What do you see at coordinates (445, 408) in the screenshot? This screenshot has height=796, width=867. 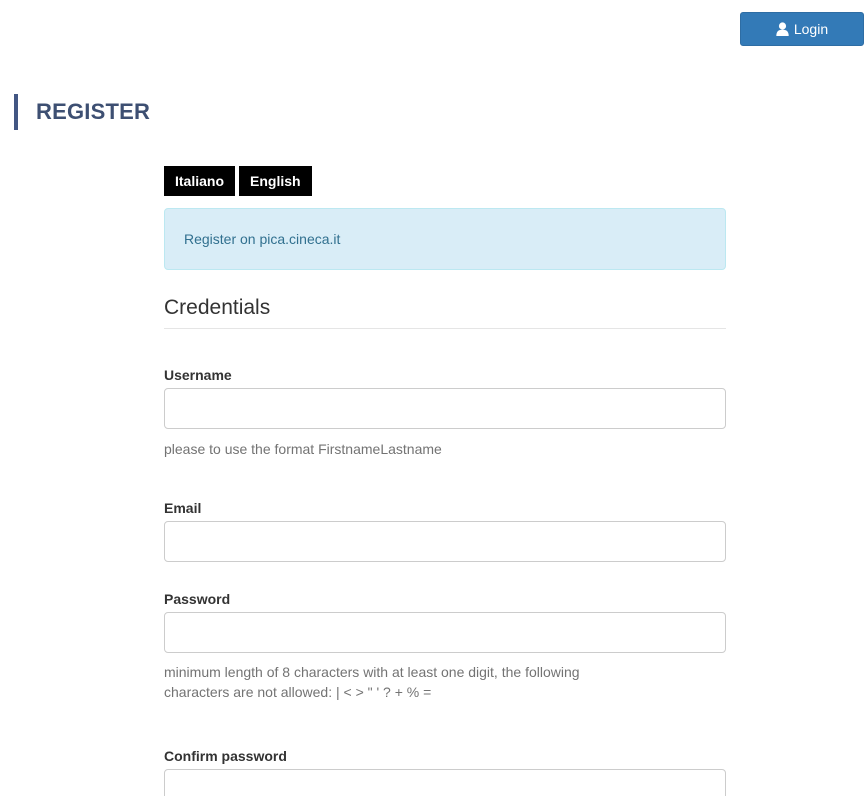 I see `username-input` at bounding box center [445, 408].